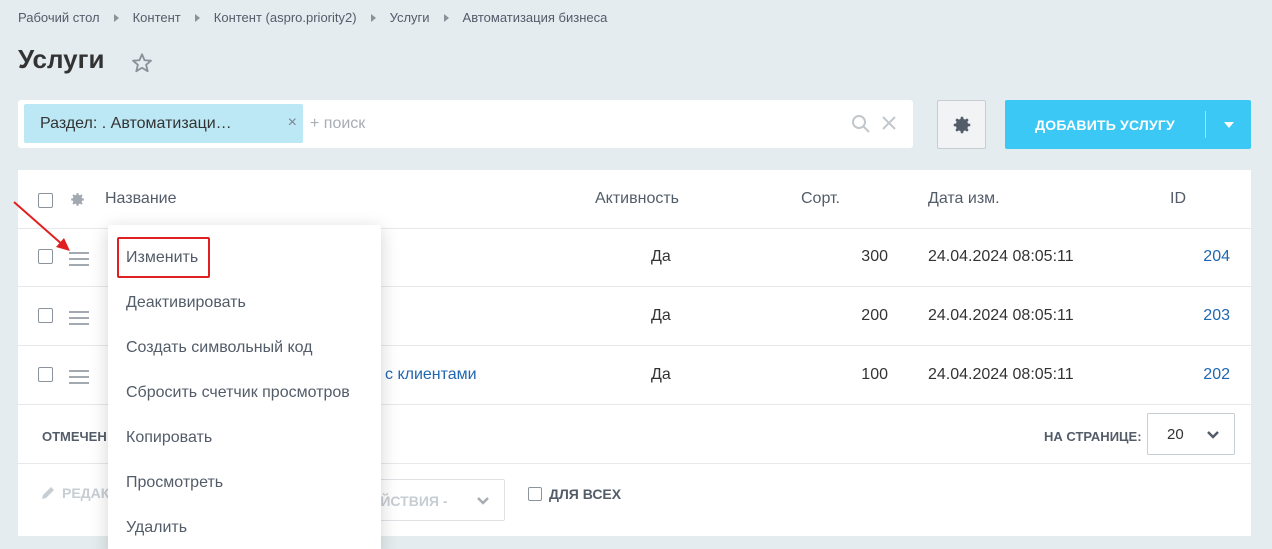  I want to click on column-header-active: Активность, so click(637, 199).